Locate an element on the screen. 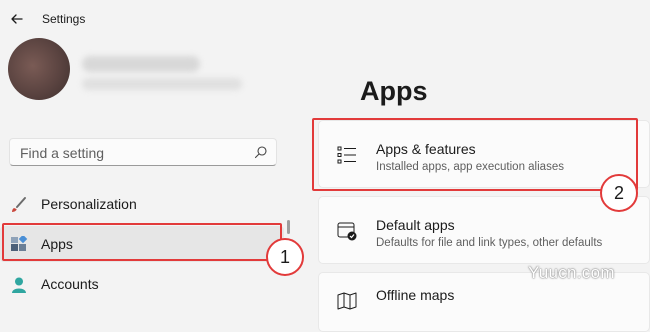 The width and height of the screenshot is (650, 332). back-button is located at coordinates (17, 19).